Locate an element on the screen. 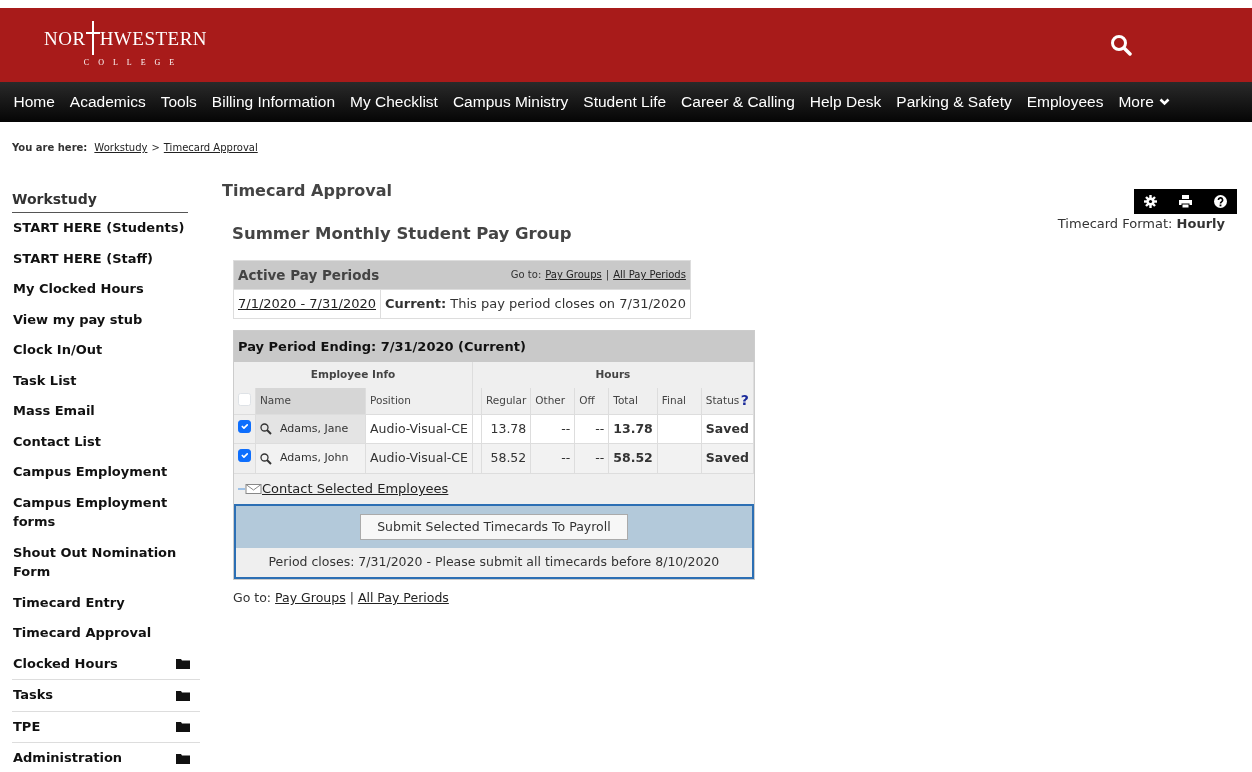 Image resolution: width=1252 pixels, height=772 pixels. column-header: Position is located at coordinates (390, 399).